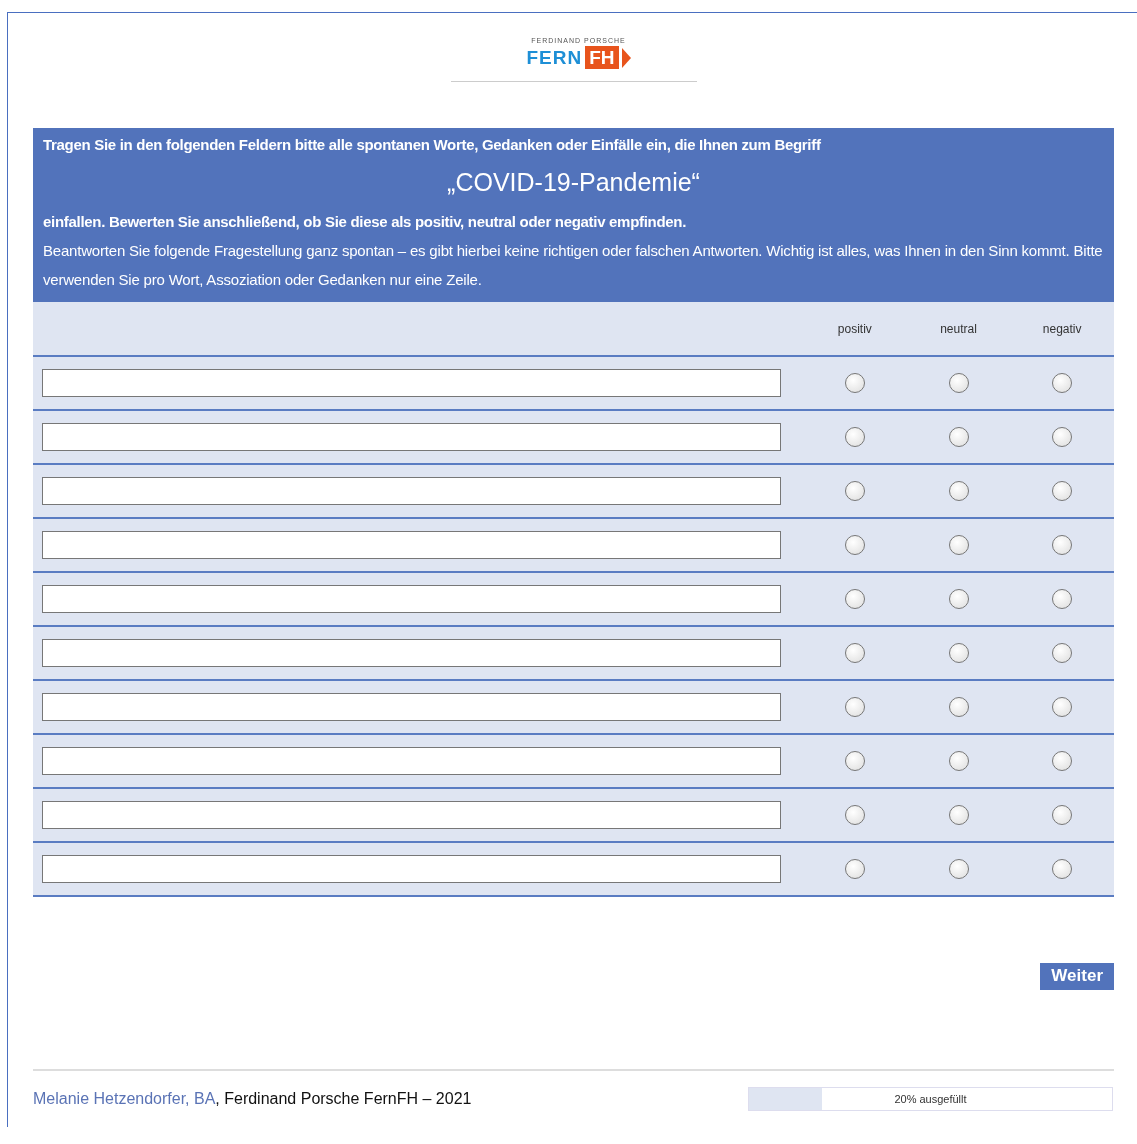  I want to click on triangle-icon, so click(626, 57).